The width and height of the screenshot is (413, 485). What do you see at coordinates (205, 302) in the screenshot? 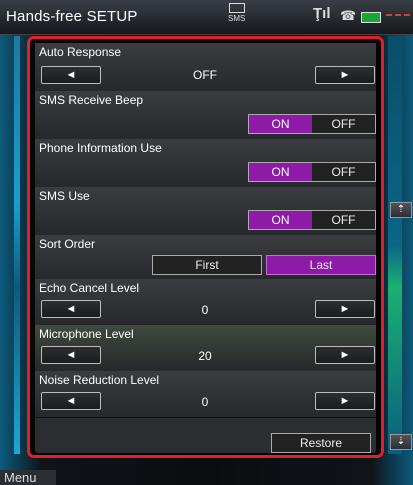
I see `echo-cancel-level-row: Echo Cancel Level ◄ 0 ►` at bounding box center [205, 302].